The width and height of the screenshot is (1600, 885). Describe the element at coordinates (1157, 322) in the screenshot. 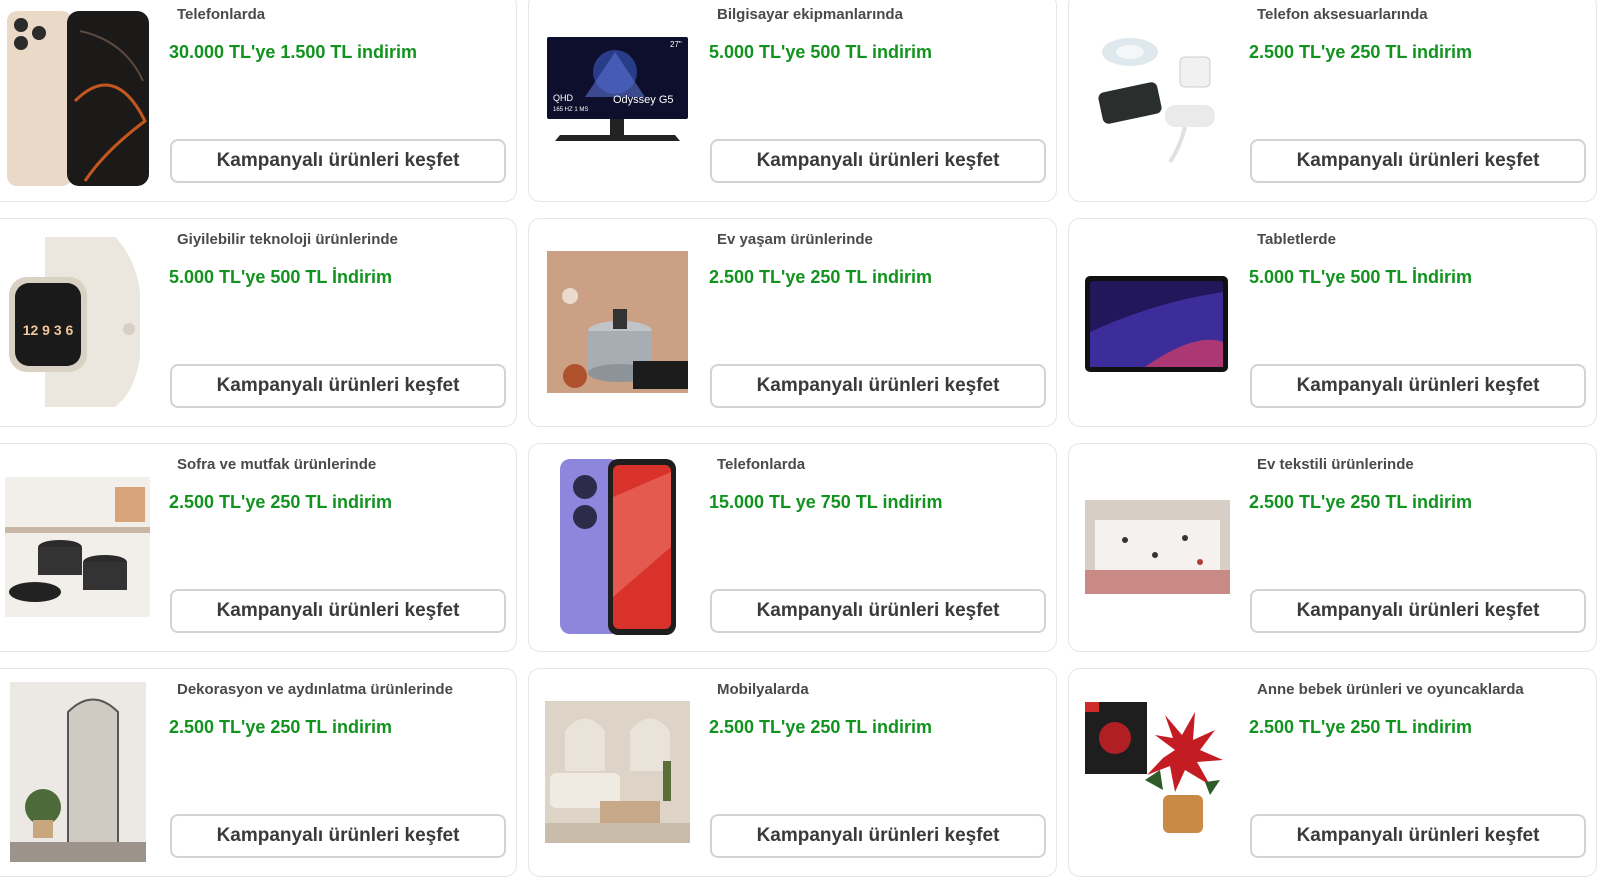

I see `tablet-image` at that location.